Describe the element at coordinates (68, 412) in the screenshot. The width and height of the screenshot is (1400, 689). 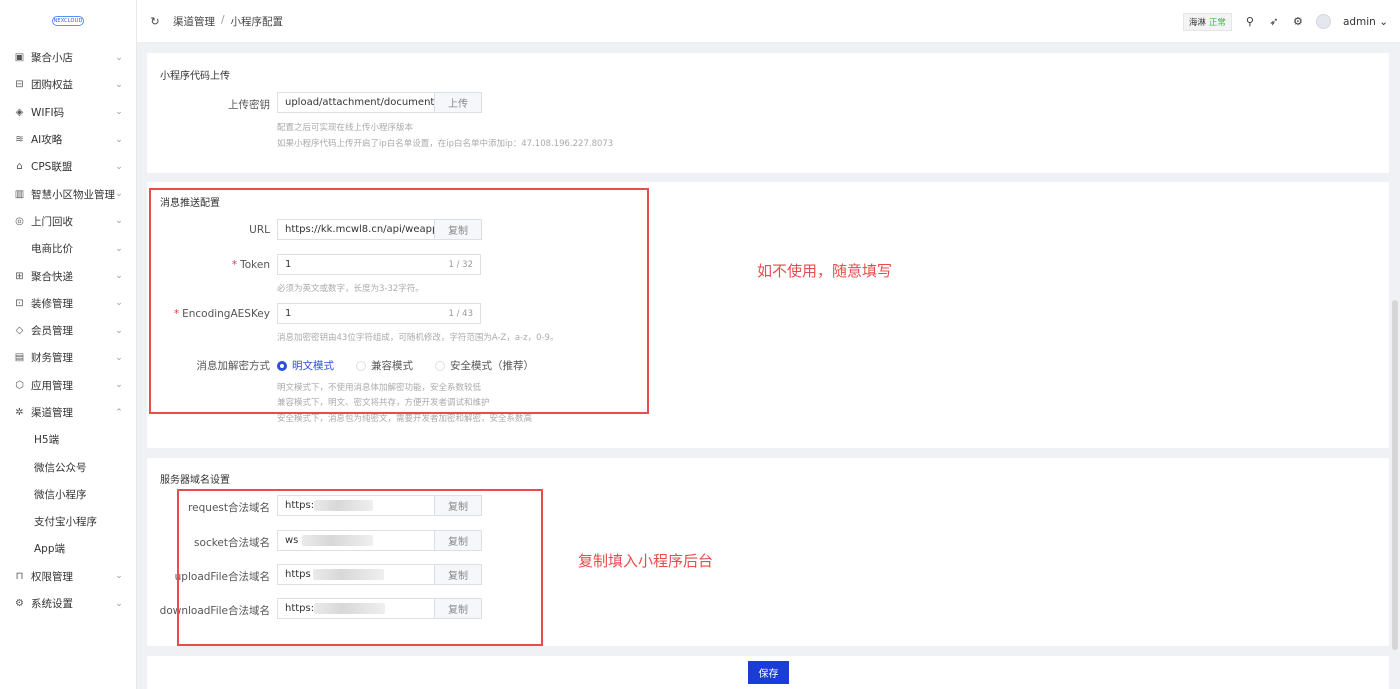
I see `sidebar-item-channel: ✲ 渠道管理 ⌃` at that location.